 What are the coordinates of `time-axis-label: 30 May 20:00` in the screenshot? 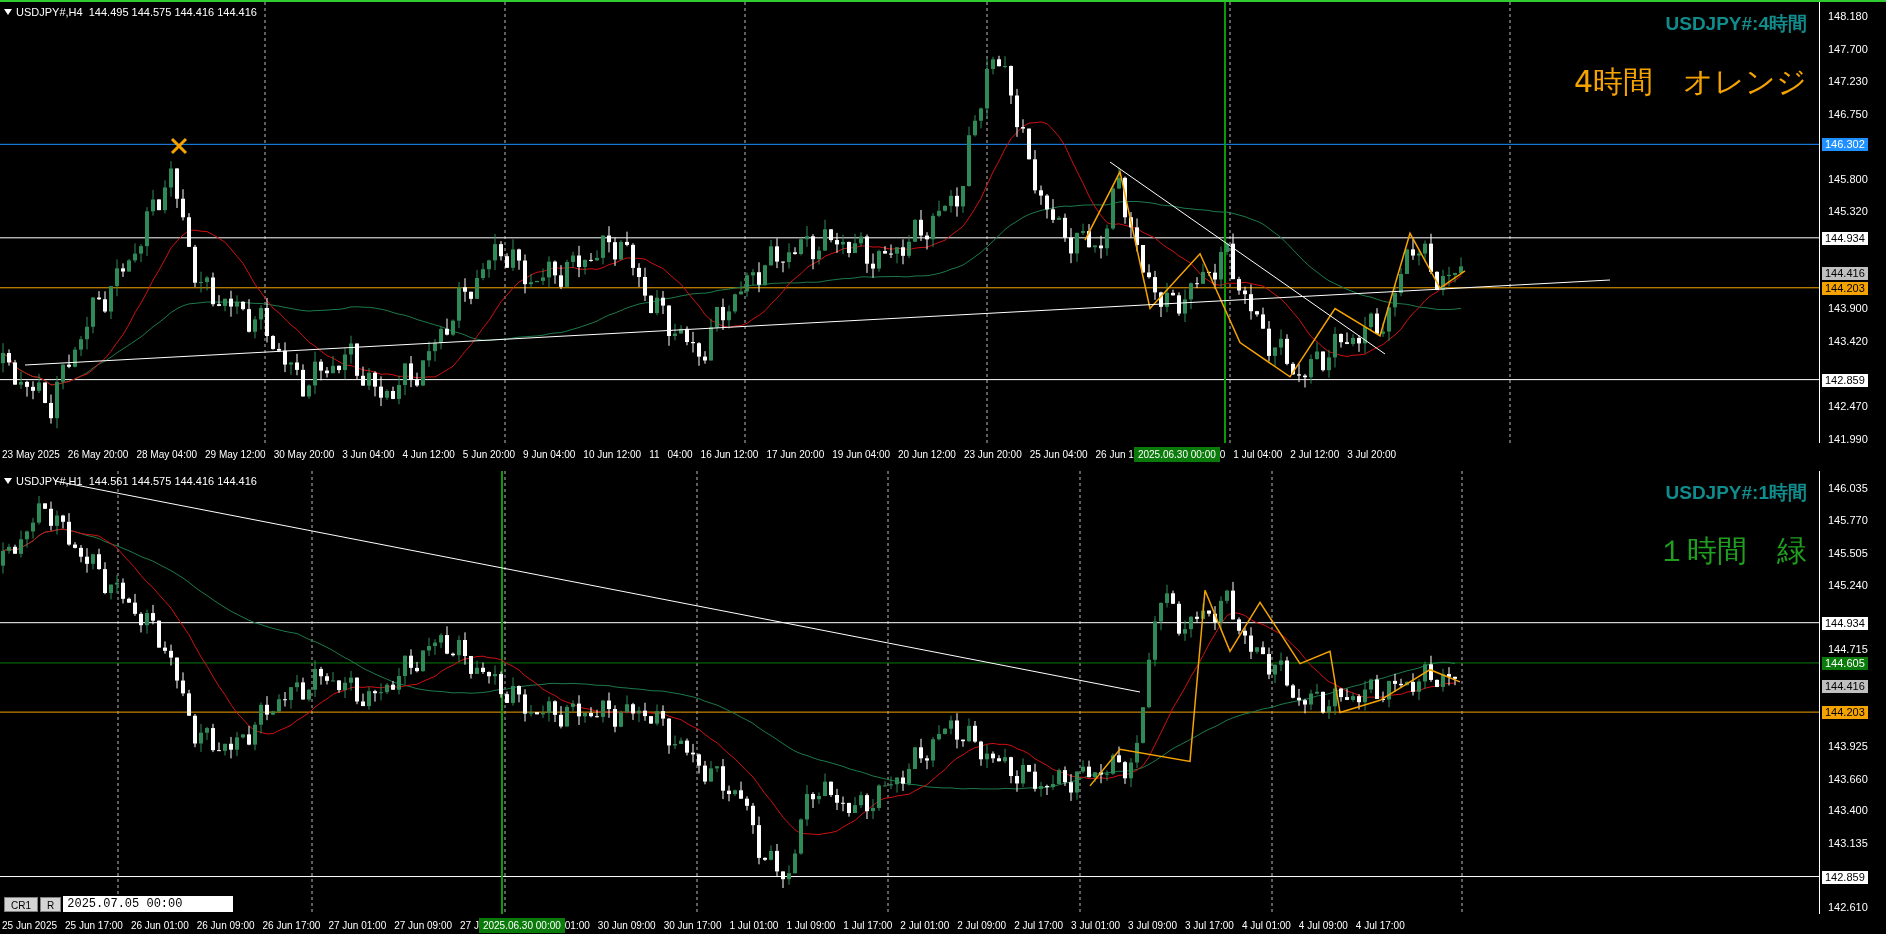 It's located at (304, 454).